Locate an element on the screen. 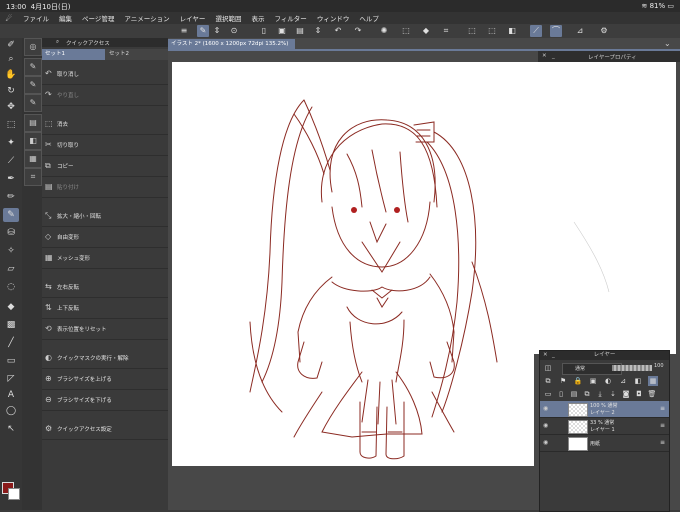  delete-layer-icon: 🗑 is located at coordinates (652, 394).